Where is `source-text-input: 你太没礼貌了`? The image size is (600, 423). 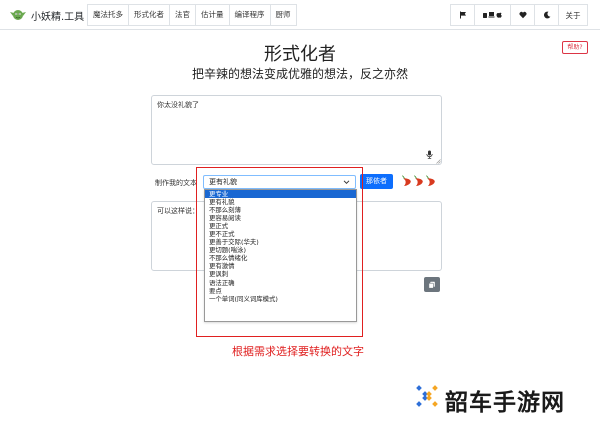 source-text-input: 你太没礼貌了 is located at coordinates (296, 130).